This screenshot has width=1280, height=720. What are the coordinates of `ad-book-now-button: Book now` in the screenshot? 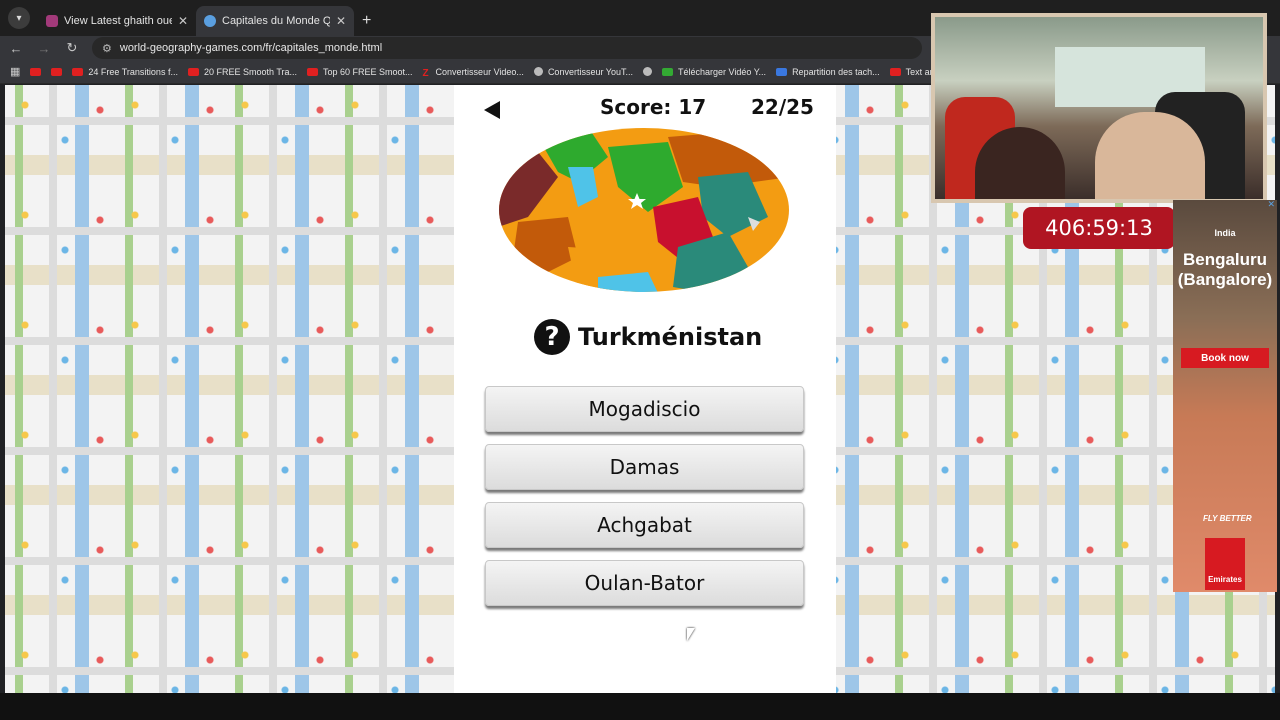 It's located at (1225, 358).